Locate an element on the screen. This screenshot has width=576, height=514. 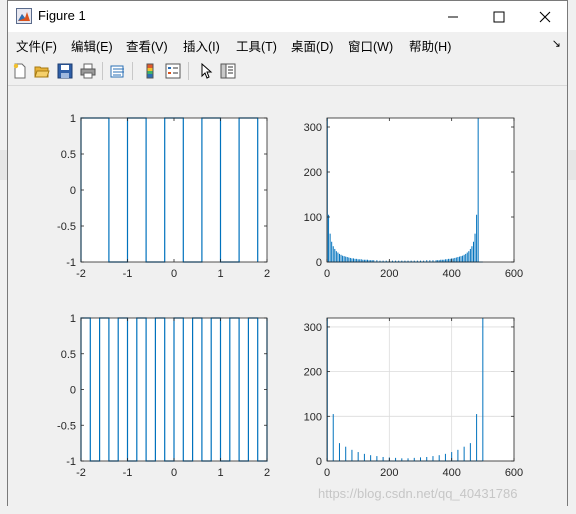
menu-window: 窗口(W) is located at coordinates (370, 45).